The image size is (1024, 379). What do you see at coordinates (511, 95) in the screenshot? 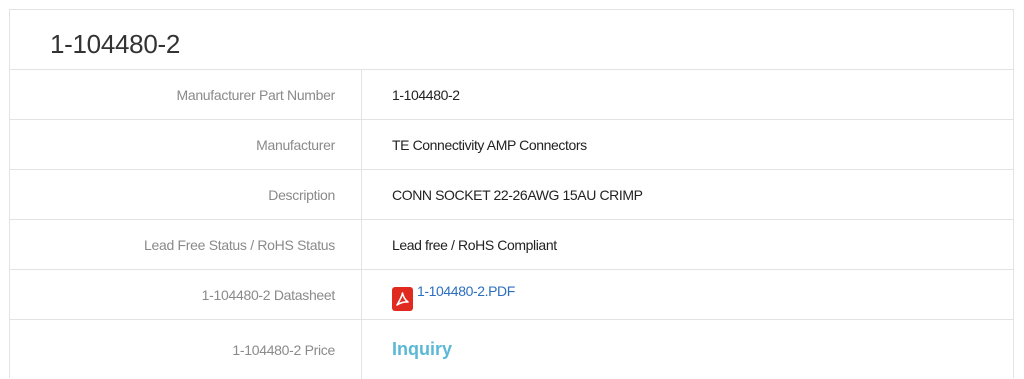
I see `table-row: Manufacturer Part Number 1-104480-2` at bounding box center [511, 95].